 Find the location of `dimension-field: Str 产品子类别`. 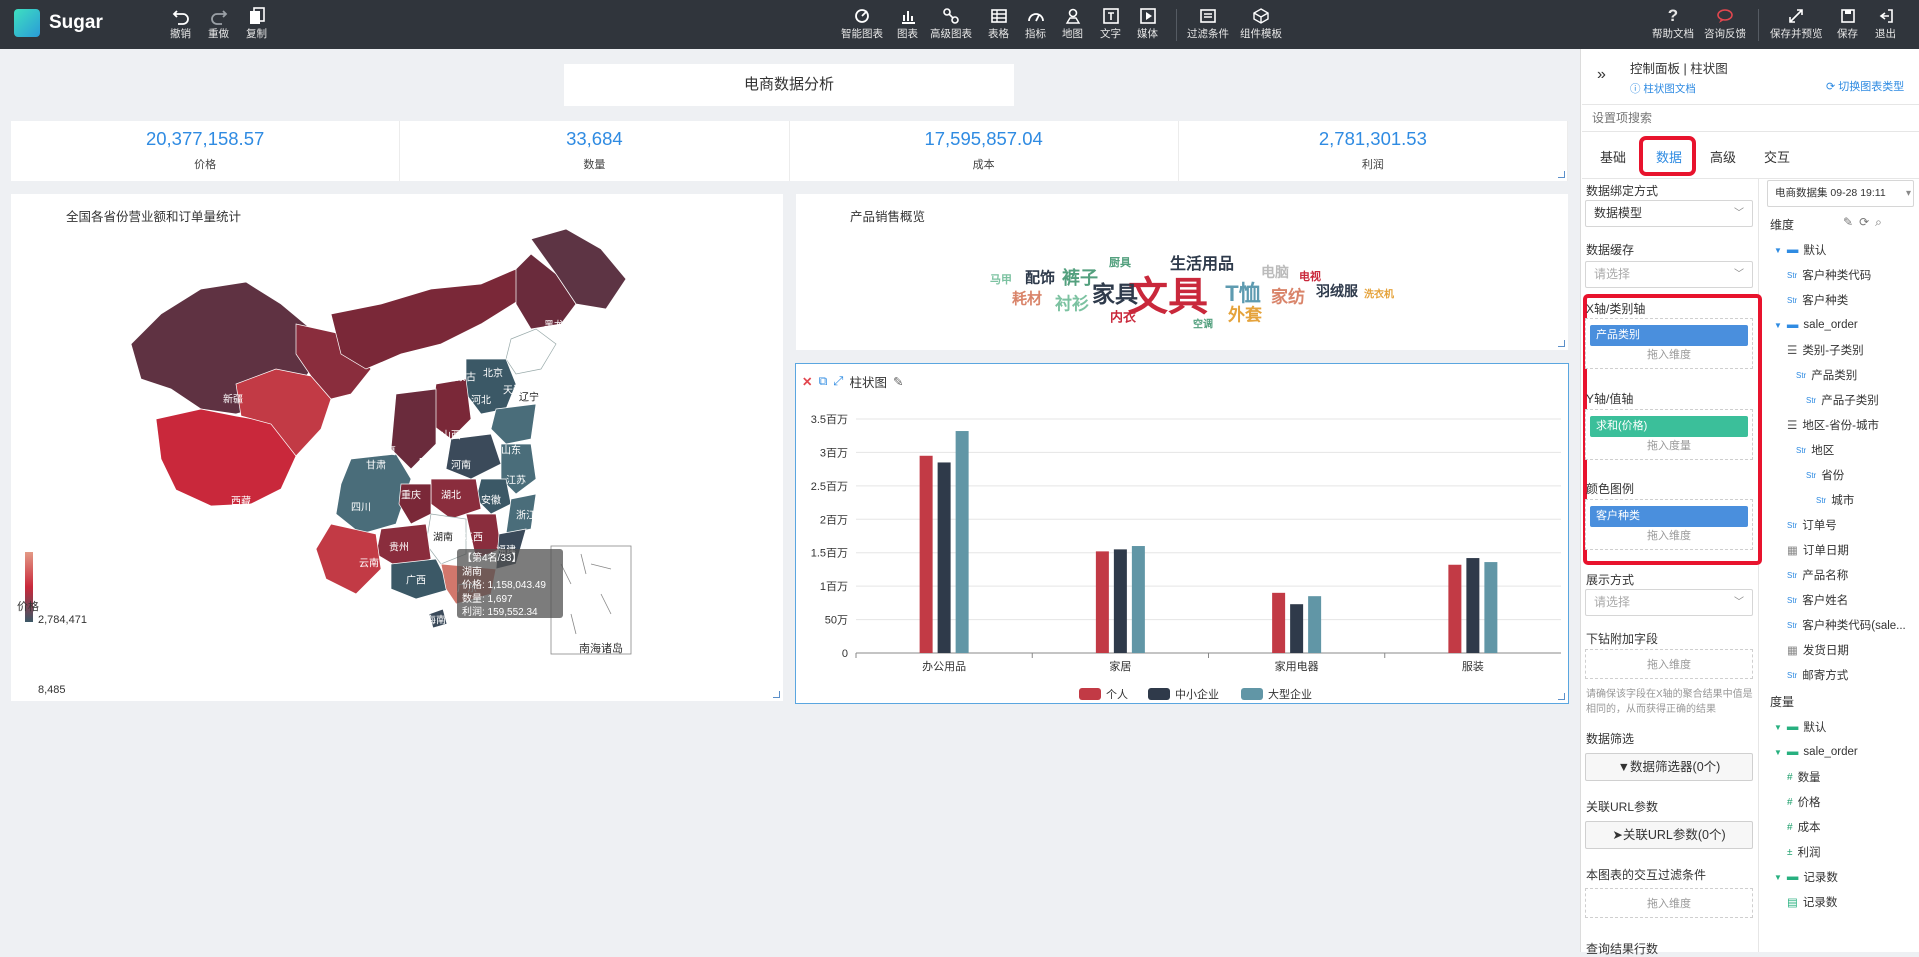

dimension-field: Str 产品子类别 is located at coordinates (1842, 400).